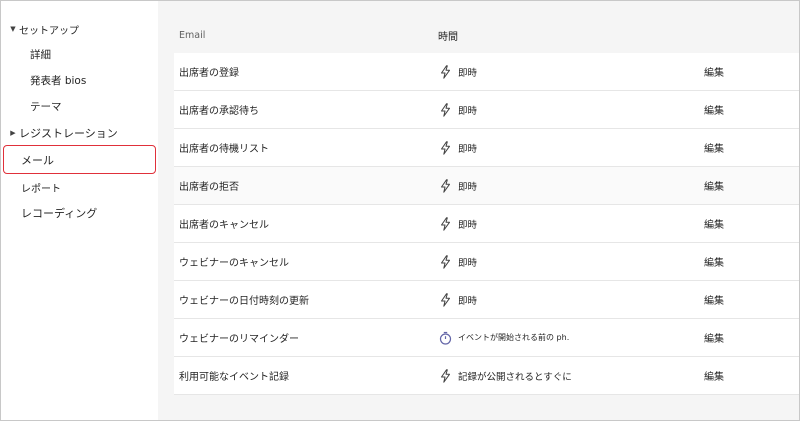 This screenshot has width=800, height=421. What do you see at coordinates (209, 73) in the screenshot?
I see `email-name: 出席者の登録` at bounding box center [209, 73].